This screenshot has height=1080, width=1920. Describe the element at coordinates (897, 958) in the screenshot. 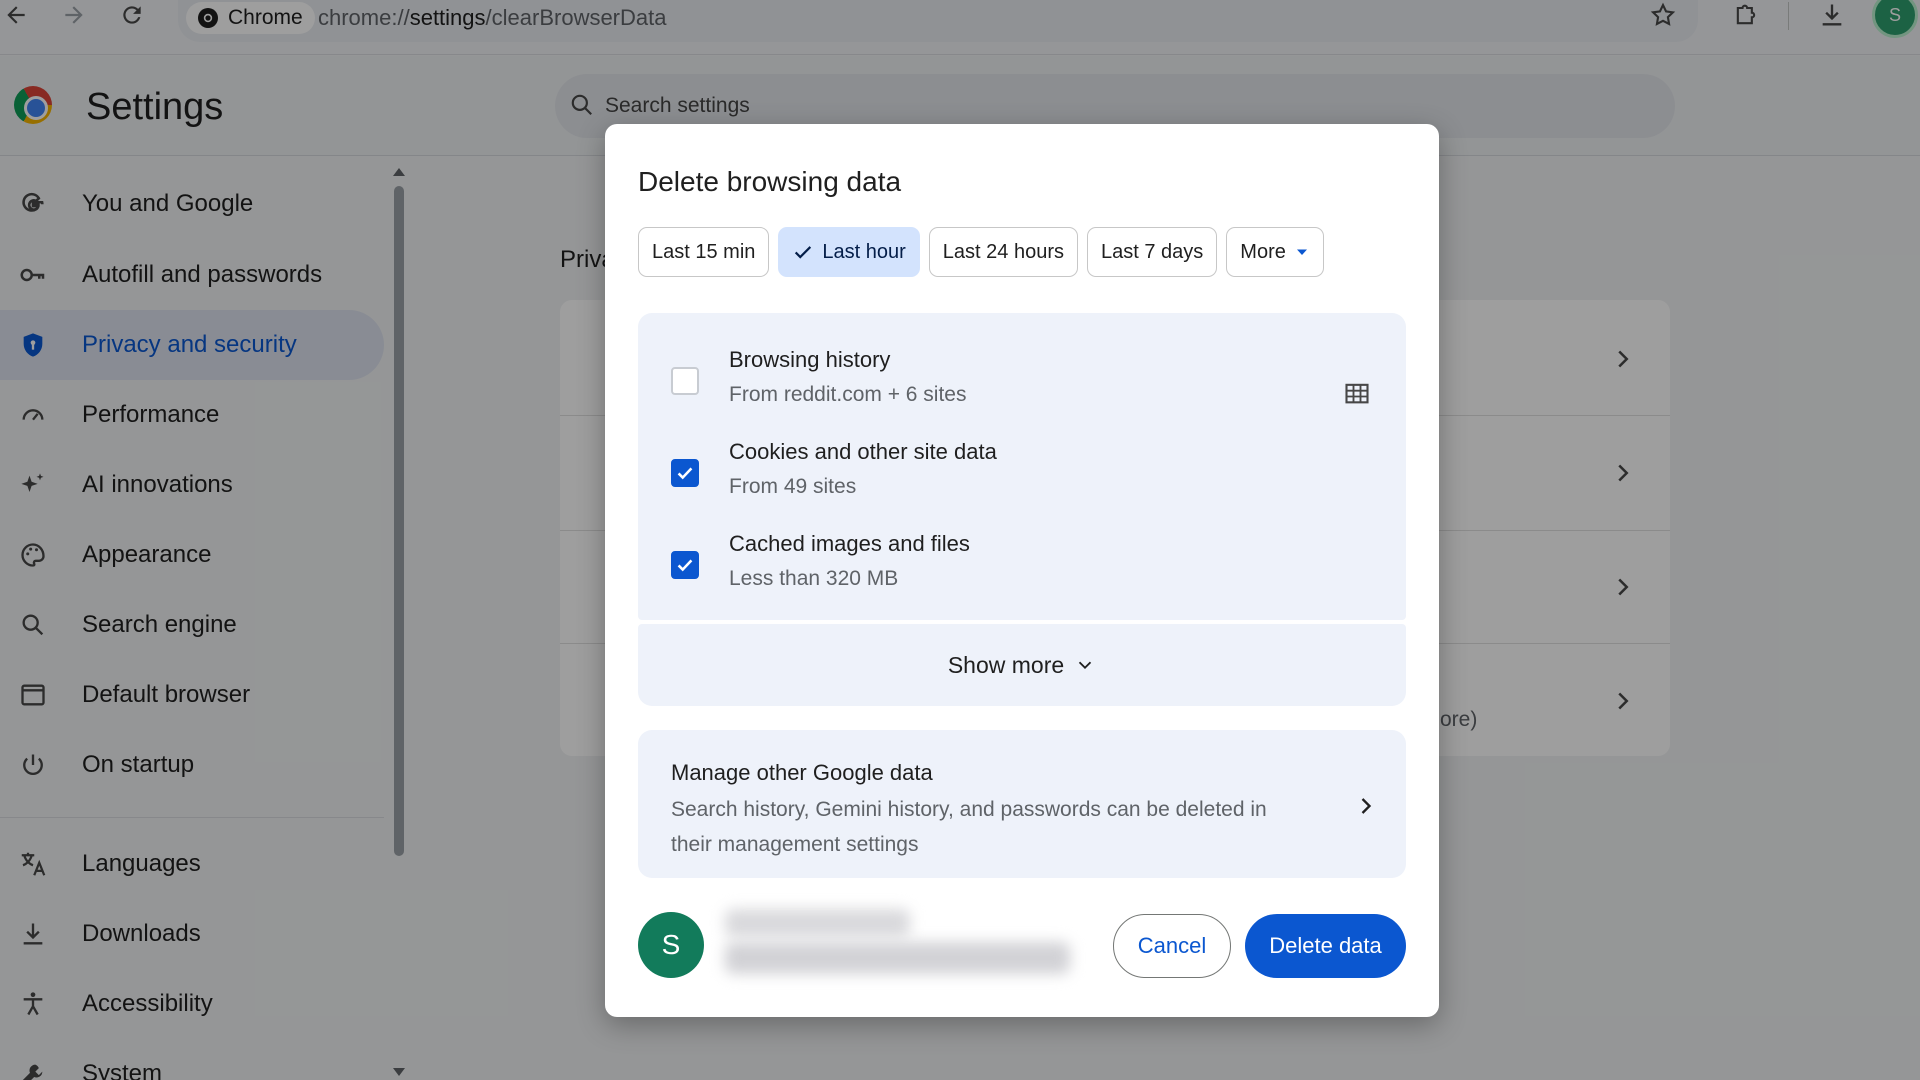

I see `account-email-redacted` at that location.